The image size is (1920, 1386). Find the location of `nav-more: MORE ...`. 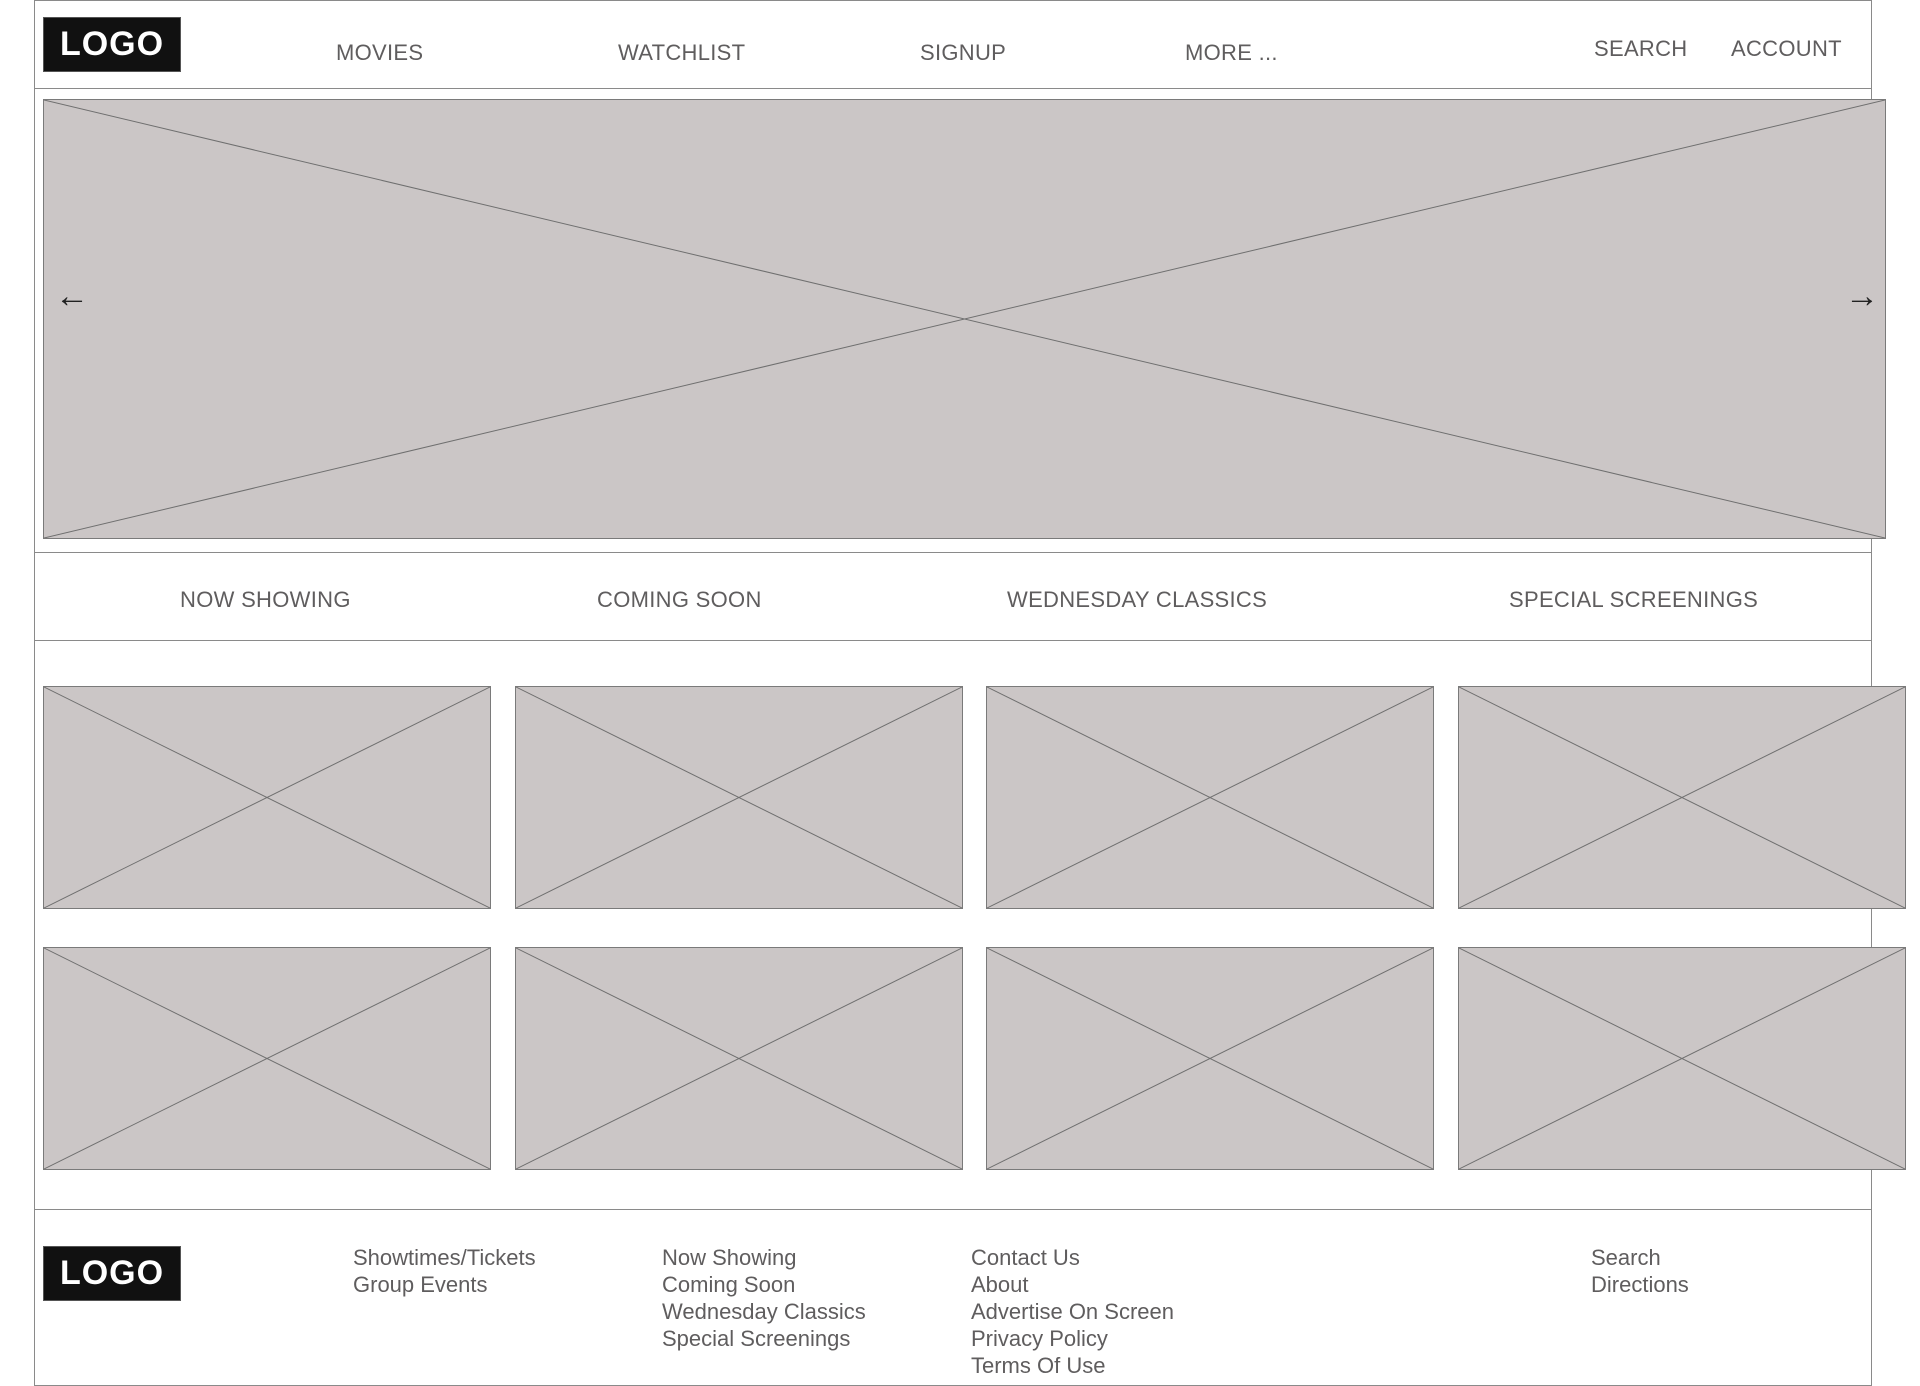

nav-more: MORE ... is located at coordinates (1231, 53).